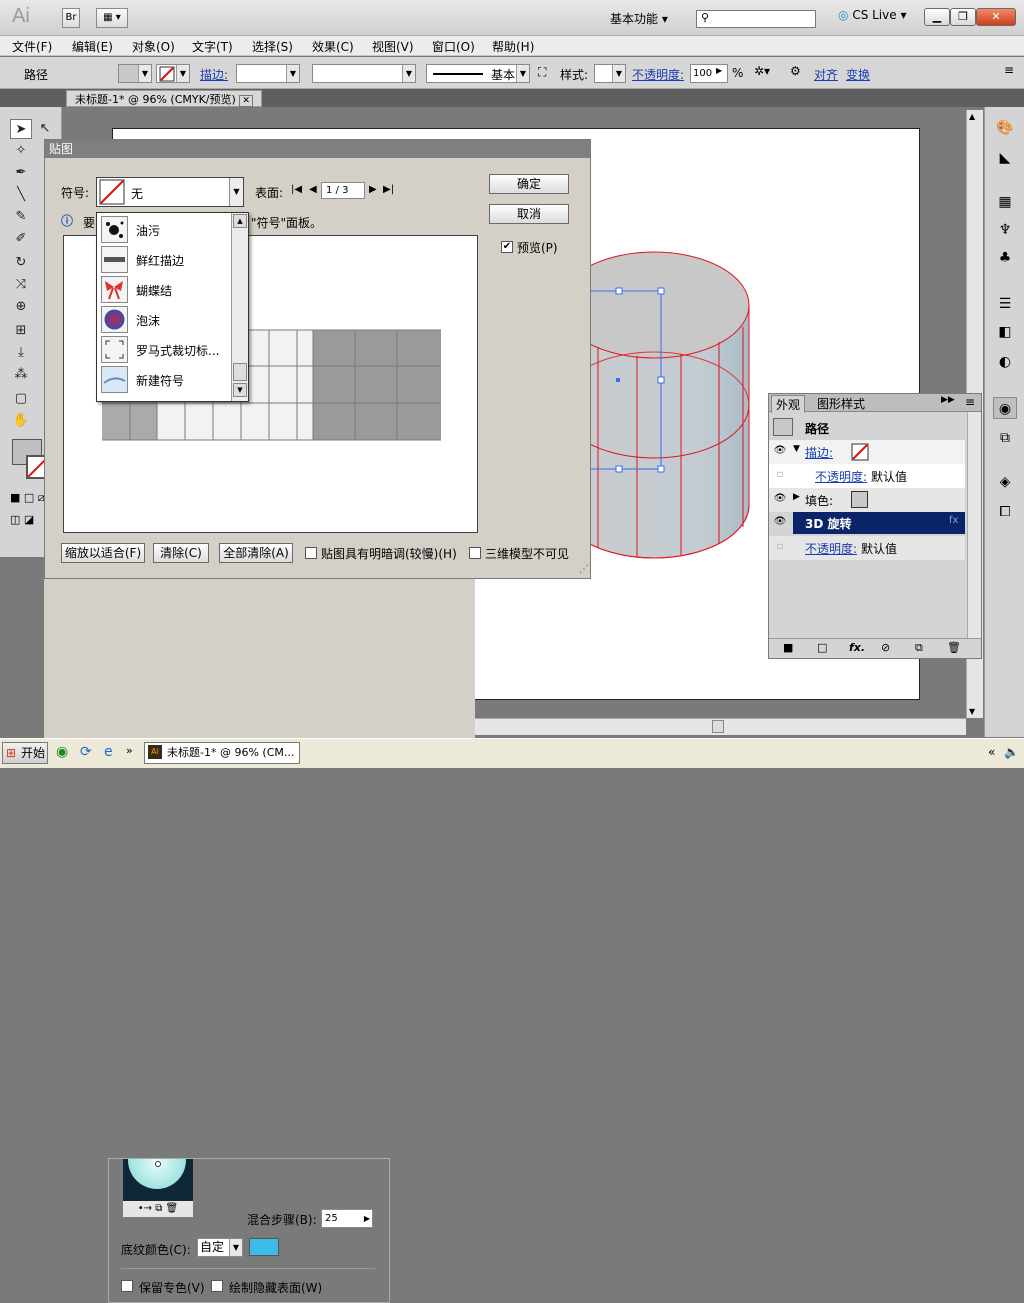 This screenshot has height=1303, width=1024. I want to click on preview-checkbox: ✔, so click(507, 247).